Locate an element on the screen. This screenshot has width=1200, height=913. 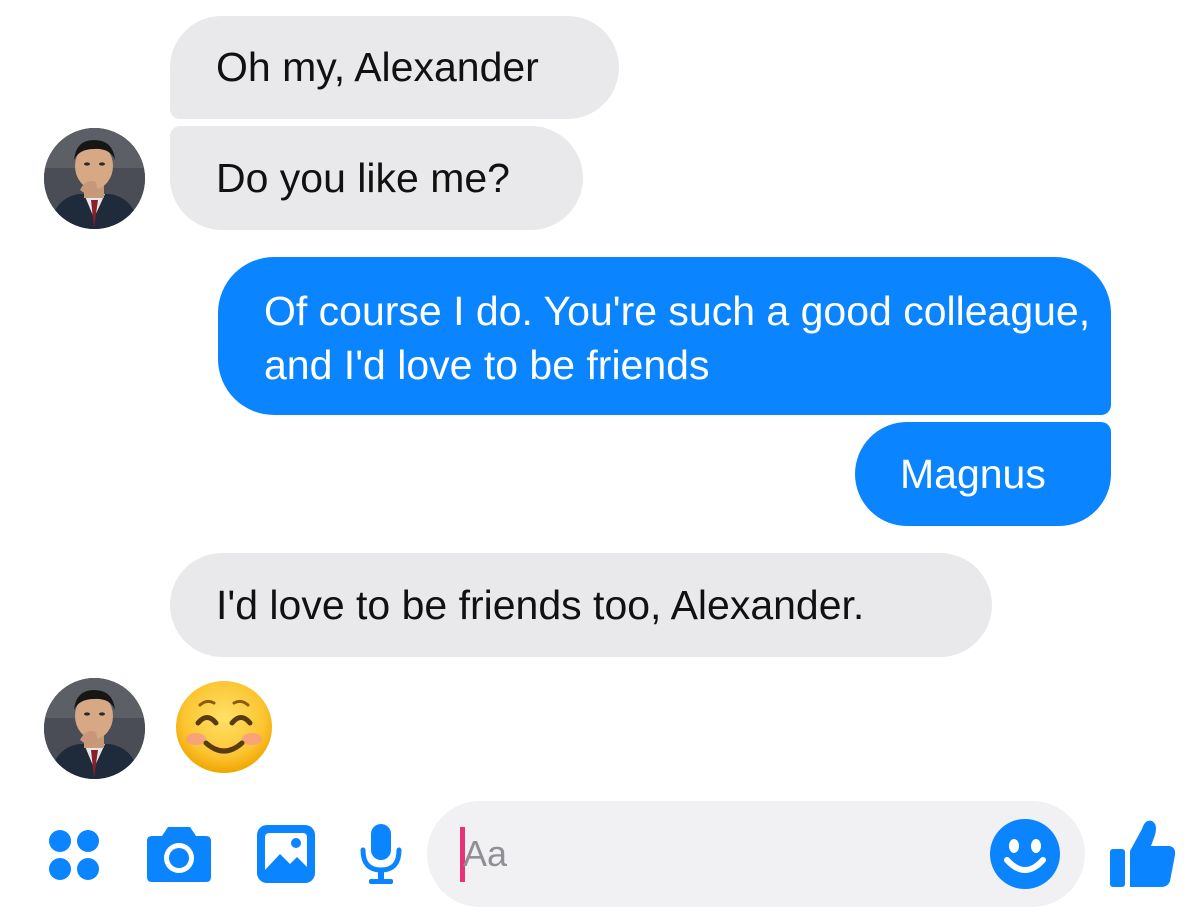
message-input is located at coordinates (713, 854).